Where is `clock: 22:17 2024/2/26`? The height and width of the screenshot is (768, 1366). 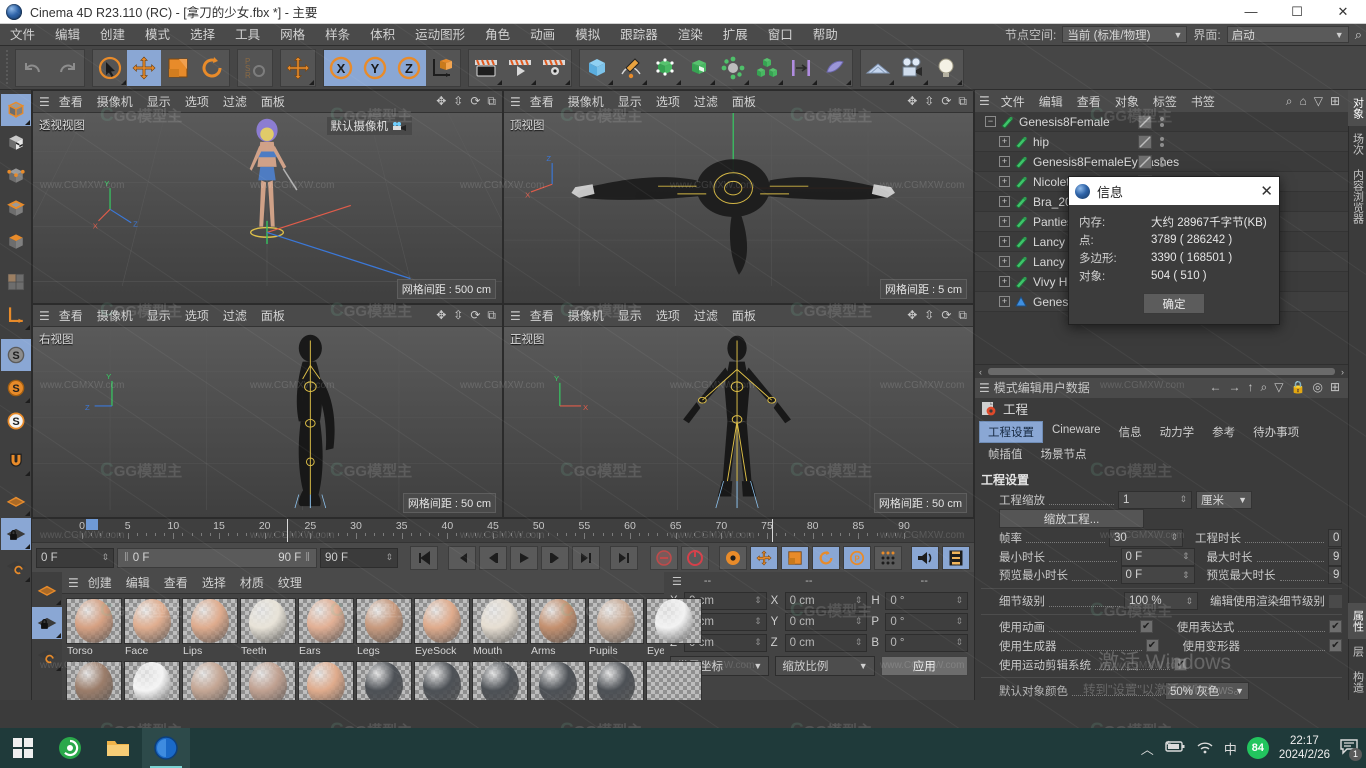 clock: 22:17 2024/2/26 is located at coordinates (1304, 748).